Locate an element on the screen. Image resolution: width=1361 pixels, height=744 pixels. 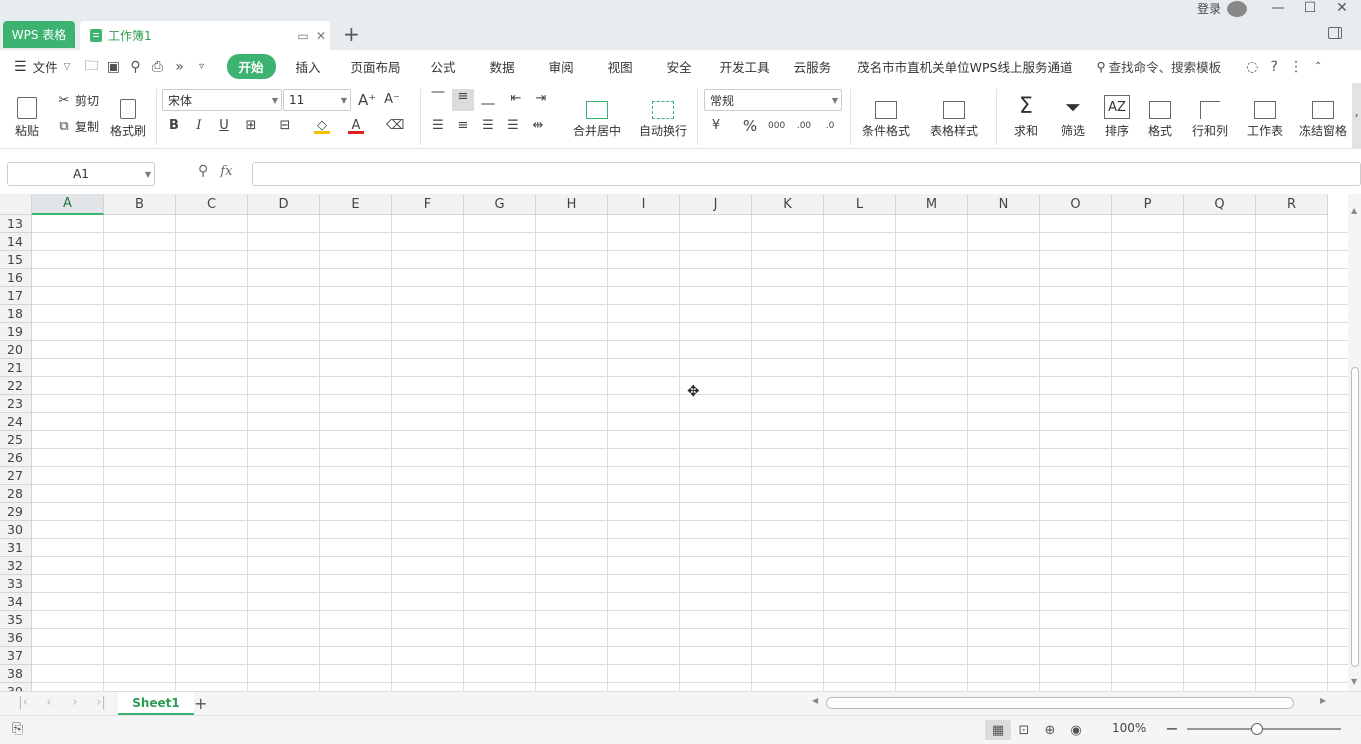
help-icon: ? is located at coordinates (1274, 67).